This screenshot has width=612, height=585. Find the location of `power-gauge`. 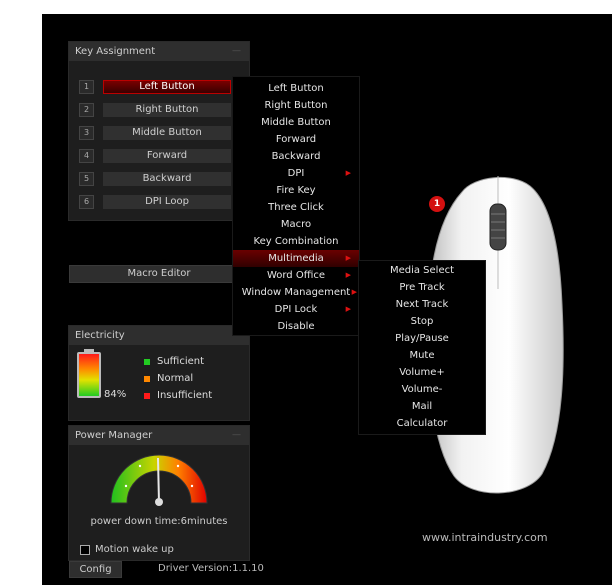

power-gauge is located at coordinates (159, 478).